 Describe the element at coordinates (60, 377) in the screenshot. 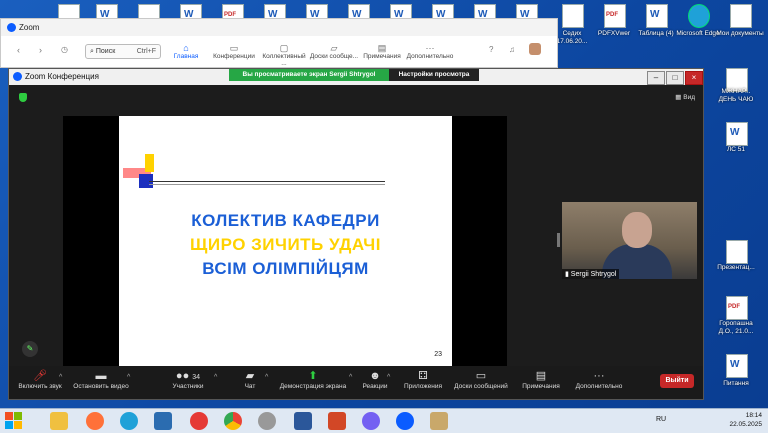

I see `audio-options-chevron-icon: ^` at that location.